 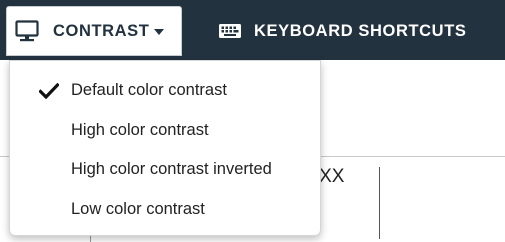 What do you see at coordinates (138, 209) in the screenshot?
I see `menu-item-label: Low color contrast` at bounding box center [138, 209].